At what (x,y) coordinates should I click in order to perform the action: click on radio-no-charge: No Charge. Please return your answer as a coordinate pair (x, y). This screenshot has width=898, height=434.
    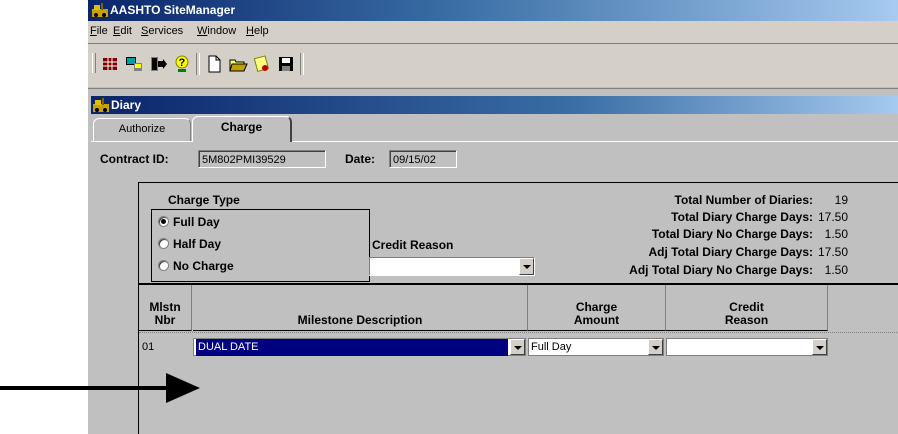
    Looking at the image, I should click on (196, 266).